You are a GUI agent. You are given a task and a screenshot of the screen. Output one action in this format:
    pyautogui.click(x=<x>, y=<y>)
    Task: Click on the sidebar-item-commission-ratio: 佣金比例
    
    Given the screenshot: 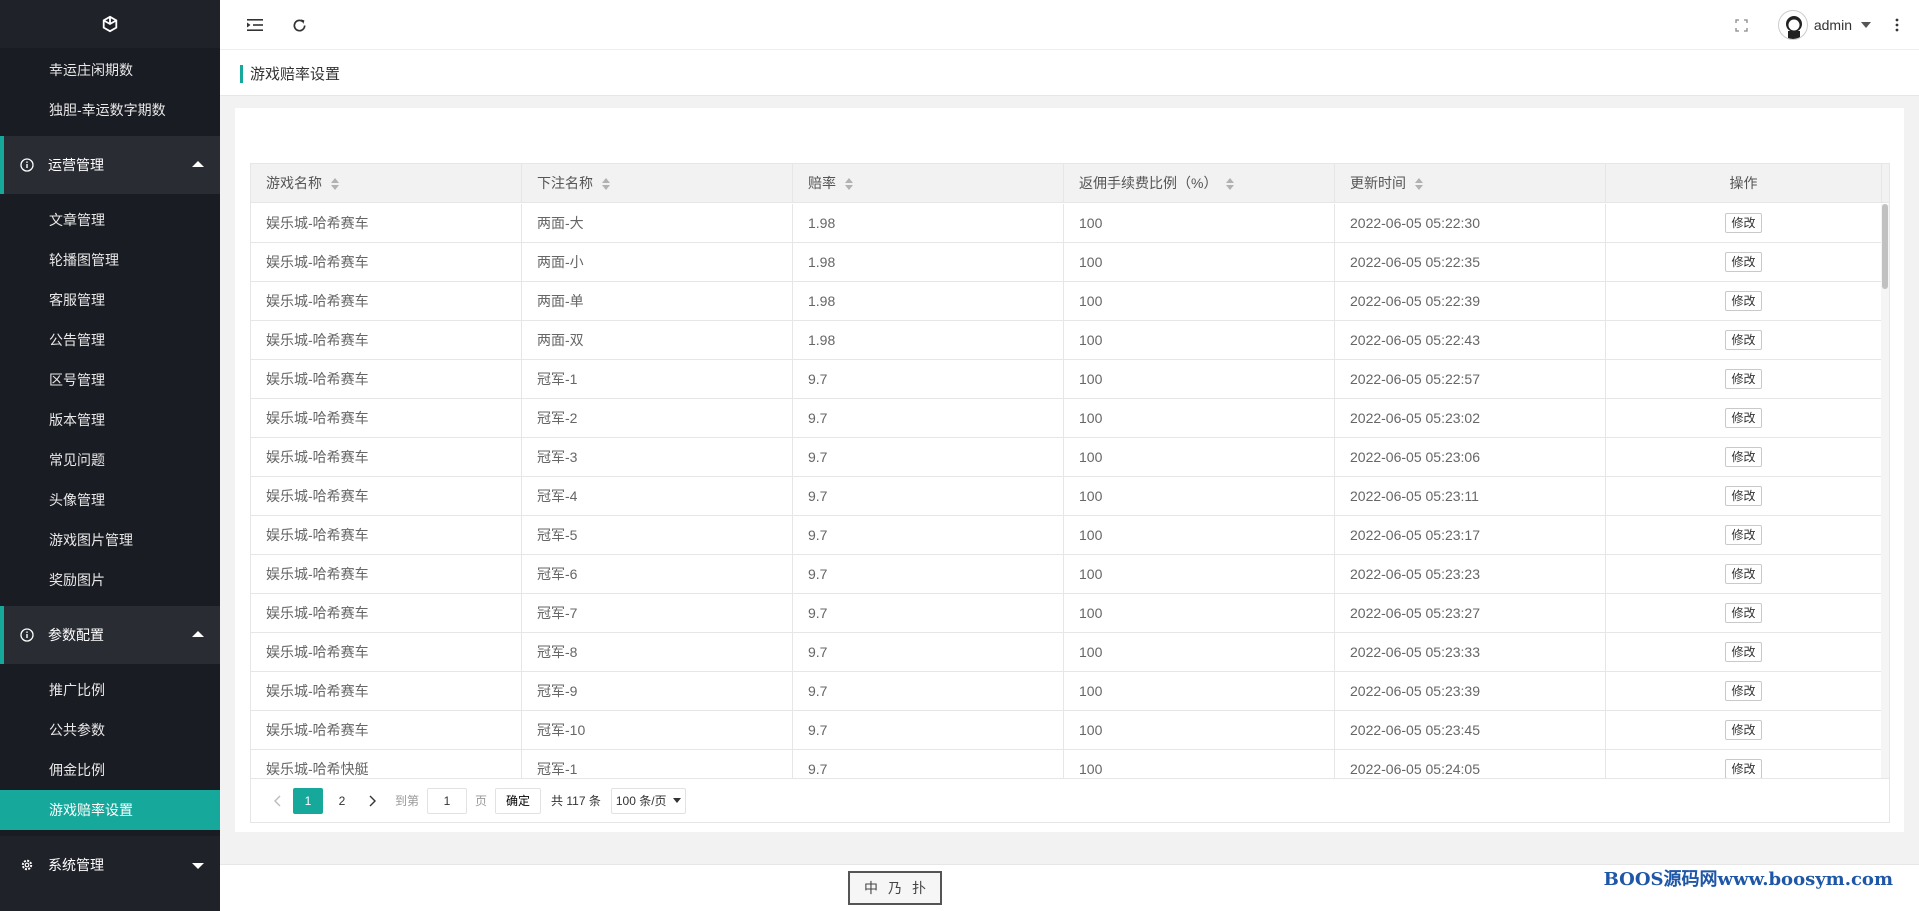 What is the action you would take?
    pyautogui.click(x=110, y=770)
    